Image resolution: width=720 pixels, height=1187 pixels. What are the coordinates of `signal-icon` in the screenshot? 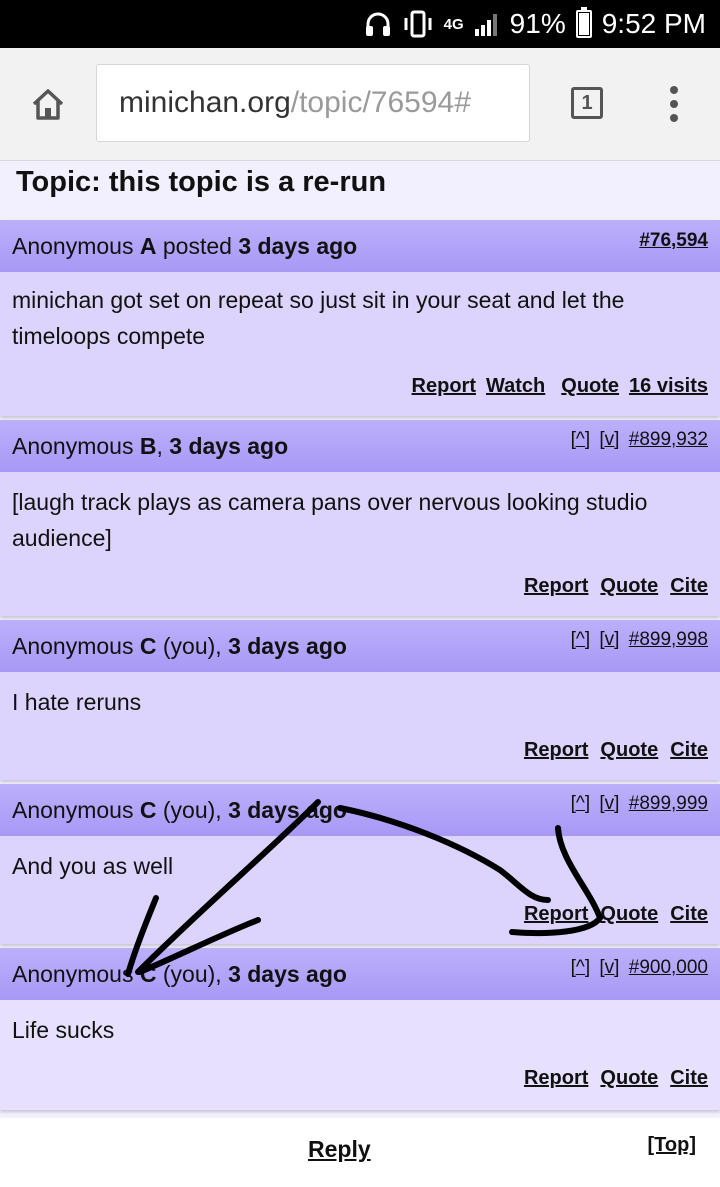 It's located at (487, 24).